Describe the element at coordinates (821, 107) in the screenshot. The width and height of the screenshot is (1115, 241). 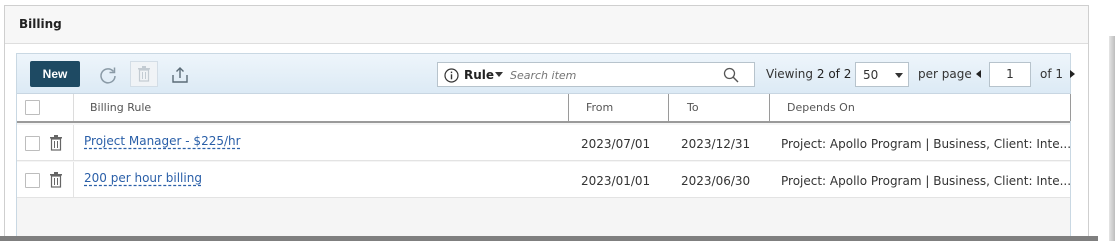
I see `column-depends-on: Depends On` at that location.